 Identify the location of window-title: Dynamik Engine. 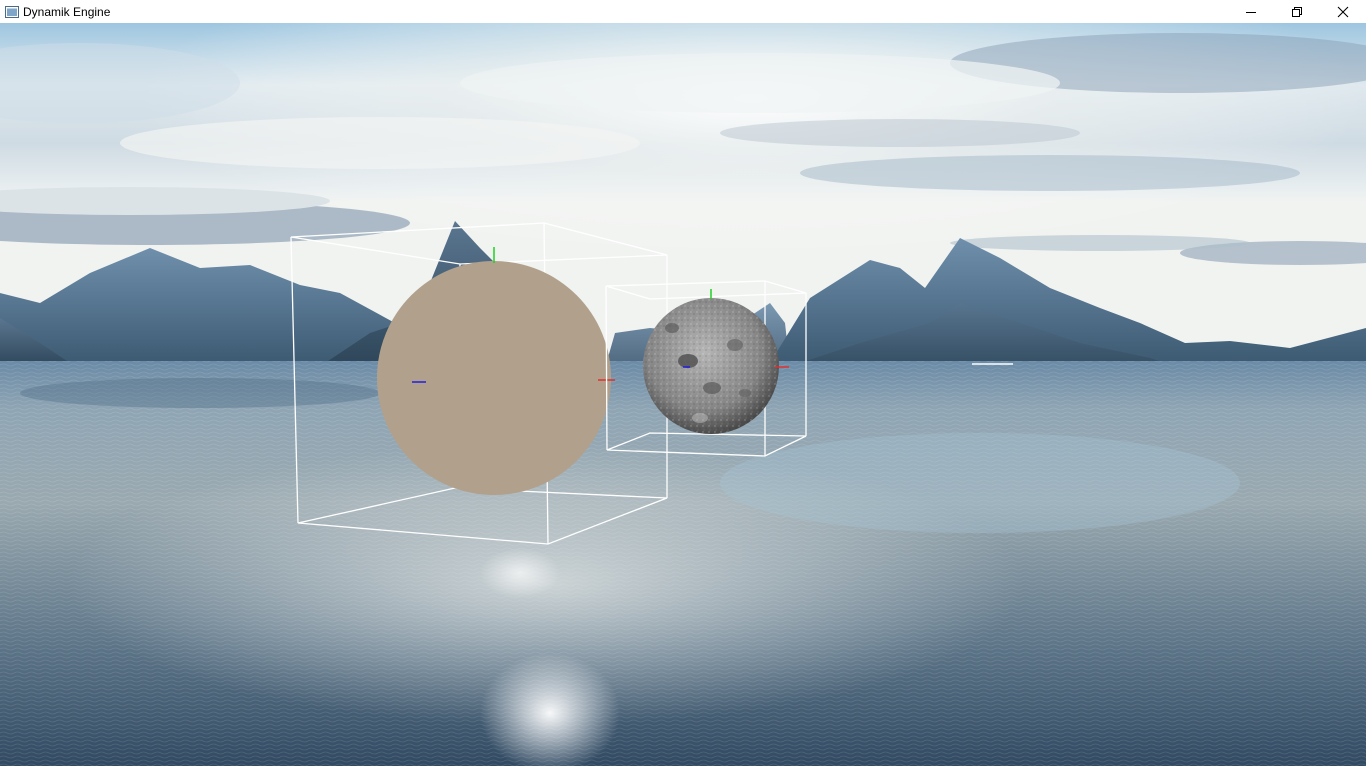
(67, 11).